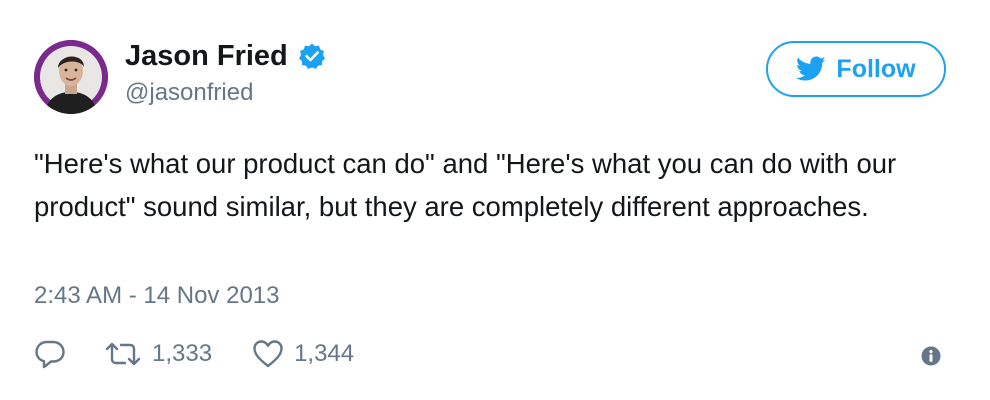 The height and width of the screenshot is (400, 990). I want to click on reply-button, so click(50, 354).